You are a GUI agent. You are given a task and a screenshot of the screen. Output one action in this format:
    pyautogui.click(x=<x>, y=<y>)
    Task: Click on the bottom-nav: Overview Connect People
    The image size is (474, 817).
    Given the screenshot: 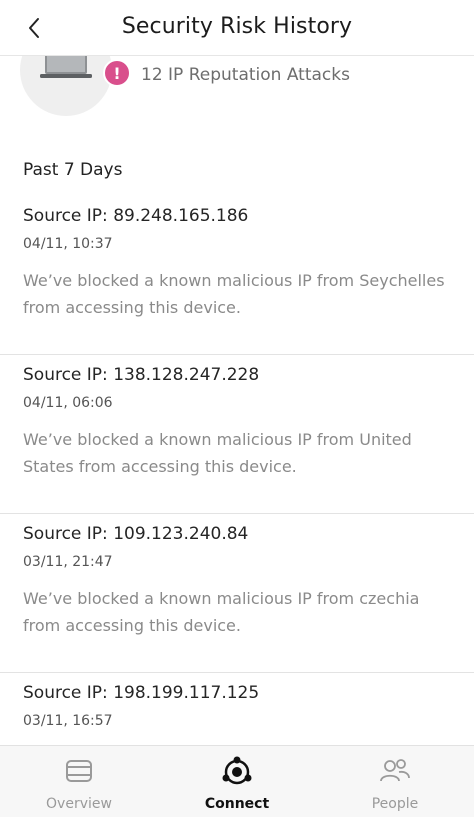 What is the action you would take?
    pyautogui.click(x=237, y=781)
    